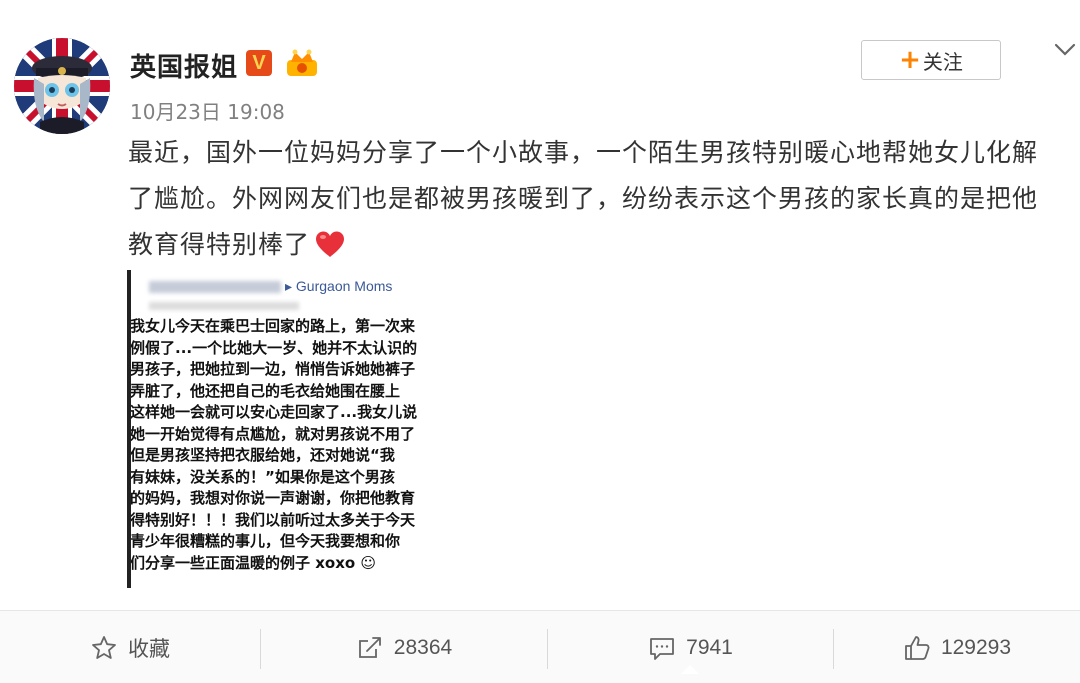 The width and height of the screenshot is (1080, 683). I want to click on follow-button: + 关注, so click(931, 60).